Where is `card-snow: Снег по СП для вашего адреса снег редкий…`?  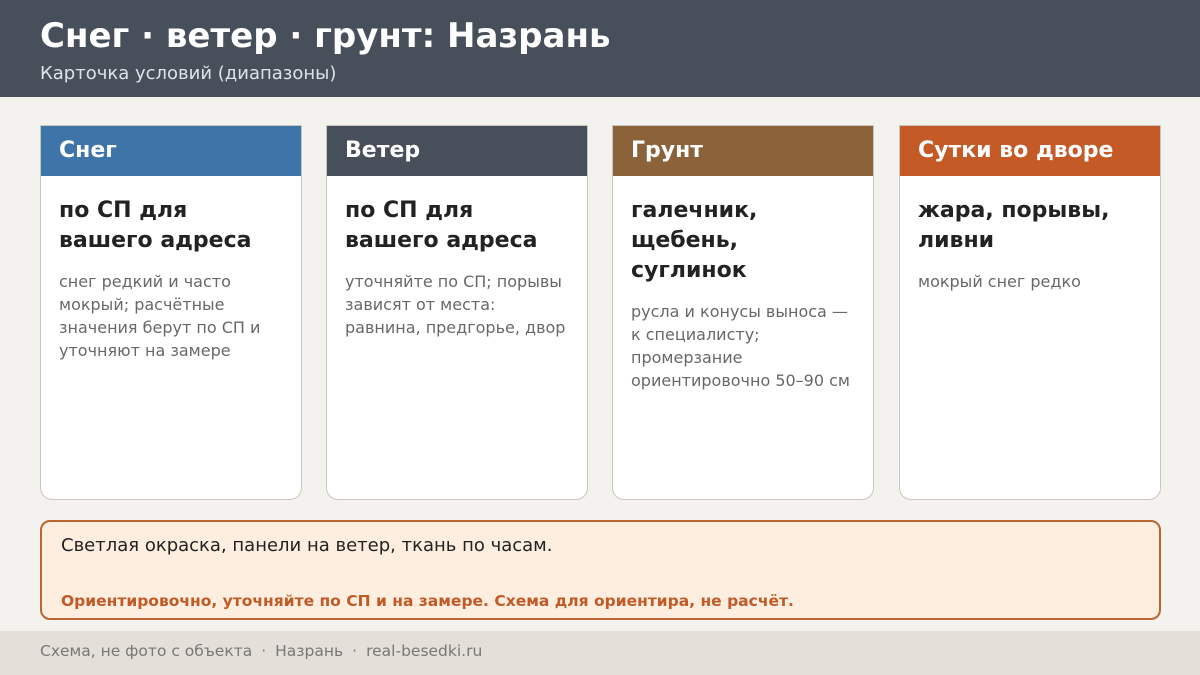
card-snow: Снег по СП для вашего адреса снег редкий… is located at coordinates (171, 312).